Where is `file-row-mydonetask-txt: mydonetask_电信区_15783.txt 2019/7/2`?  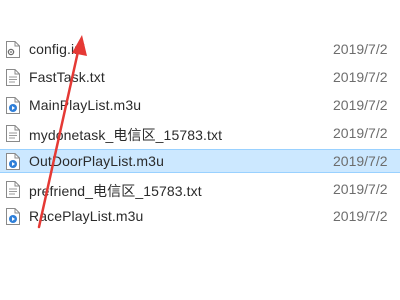 file-row-mydonetask-txt: mydonetask_电信区_15783.txt 2019/7/2 is located at coordinates (200, 134).